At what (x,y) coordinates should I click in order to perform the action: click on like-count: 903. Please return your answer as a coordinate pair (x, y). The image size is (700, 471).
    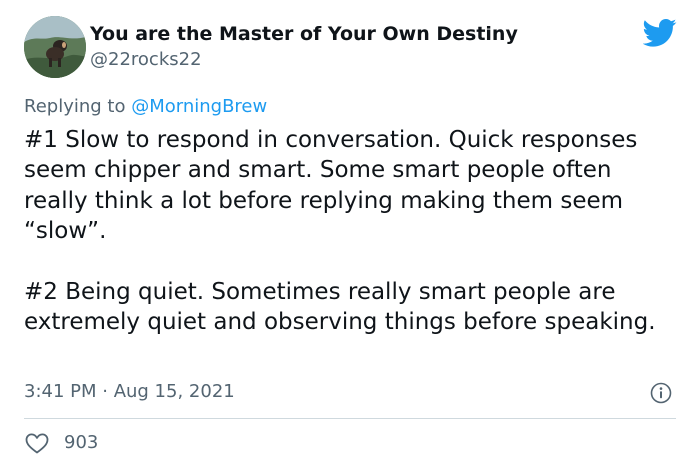
    Looking at the image, I should click on (81, 442).